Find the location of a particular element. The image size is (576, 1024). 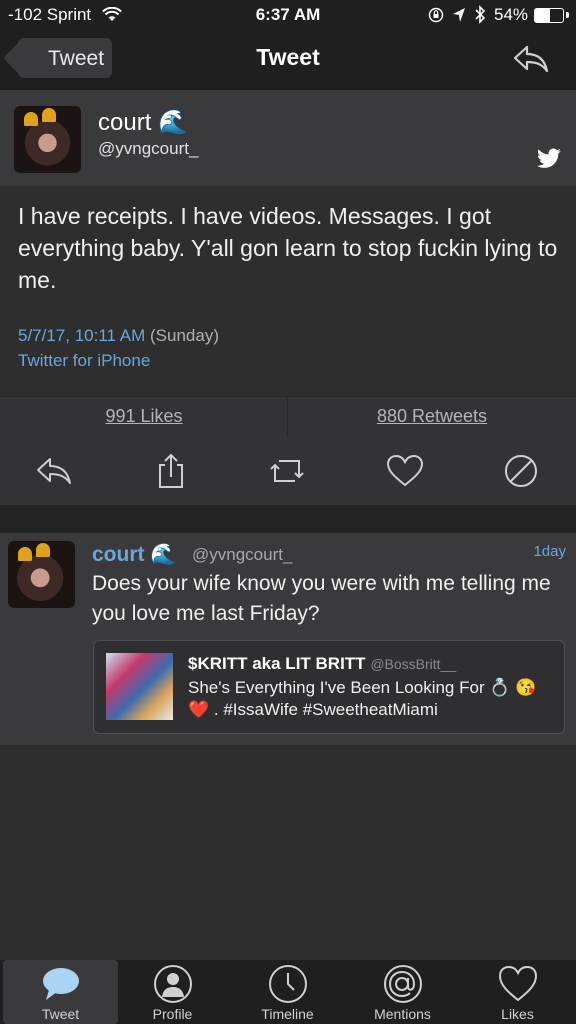

tab-label: Timeline is located at coordinates (287, 1014).